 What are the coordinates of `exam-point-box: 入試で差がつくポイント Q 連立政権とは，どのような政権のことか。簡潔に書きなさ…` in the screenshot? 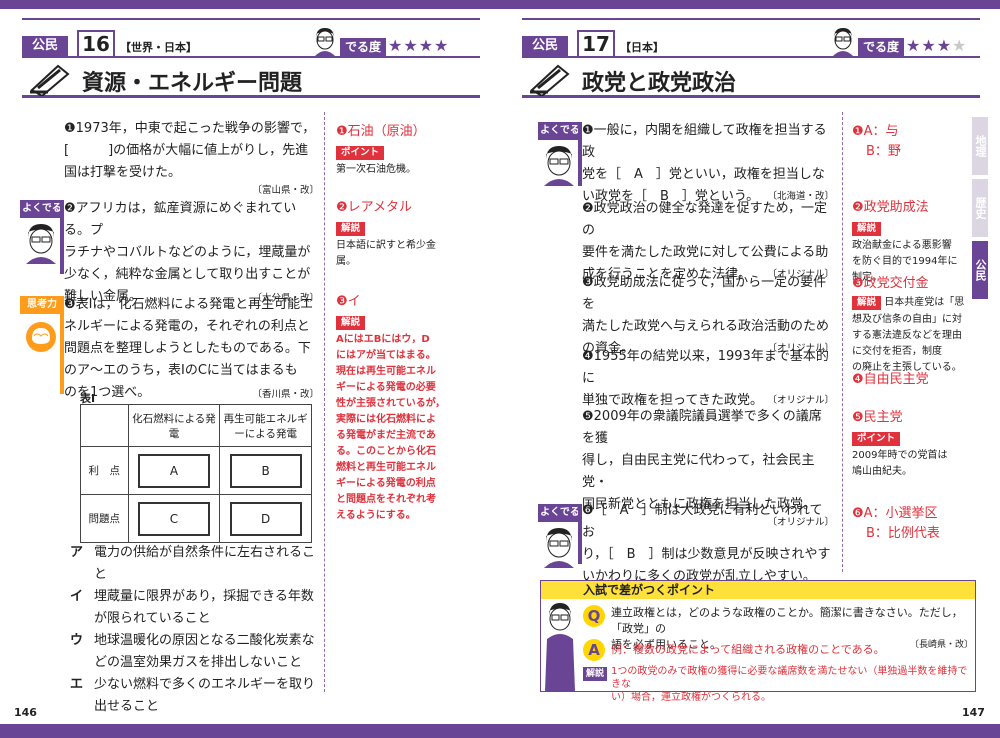 It's located at (758, 641).